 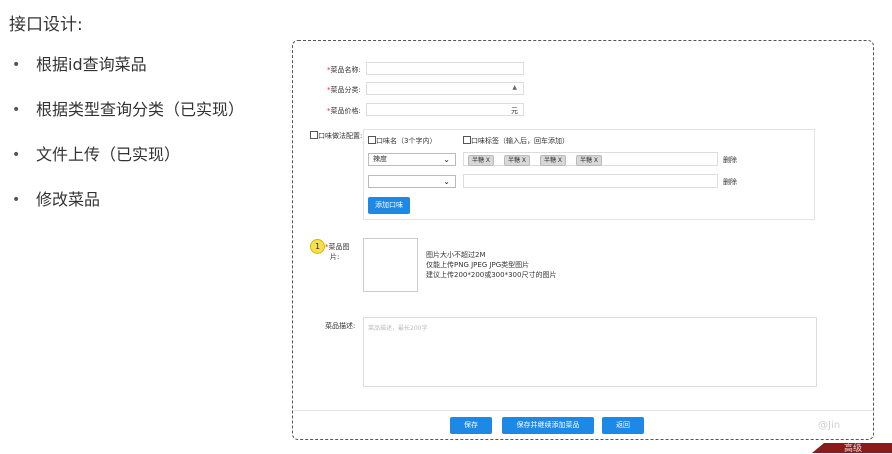 I want to click on dish-price-input: 元, so click(x=445, y=109).